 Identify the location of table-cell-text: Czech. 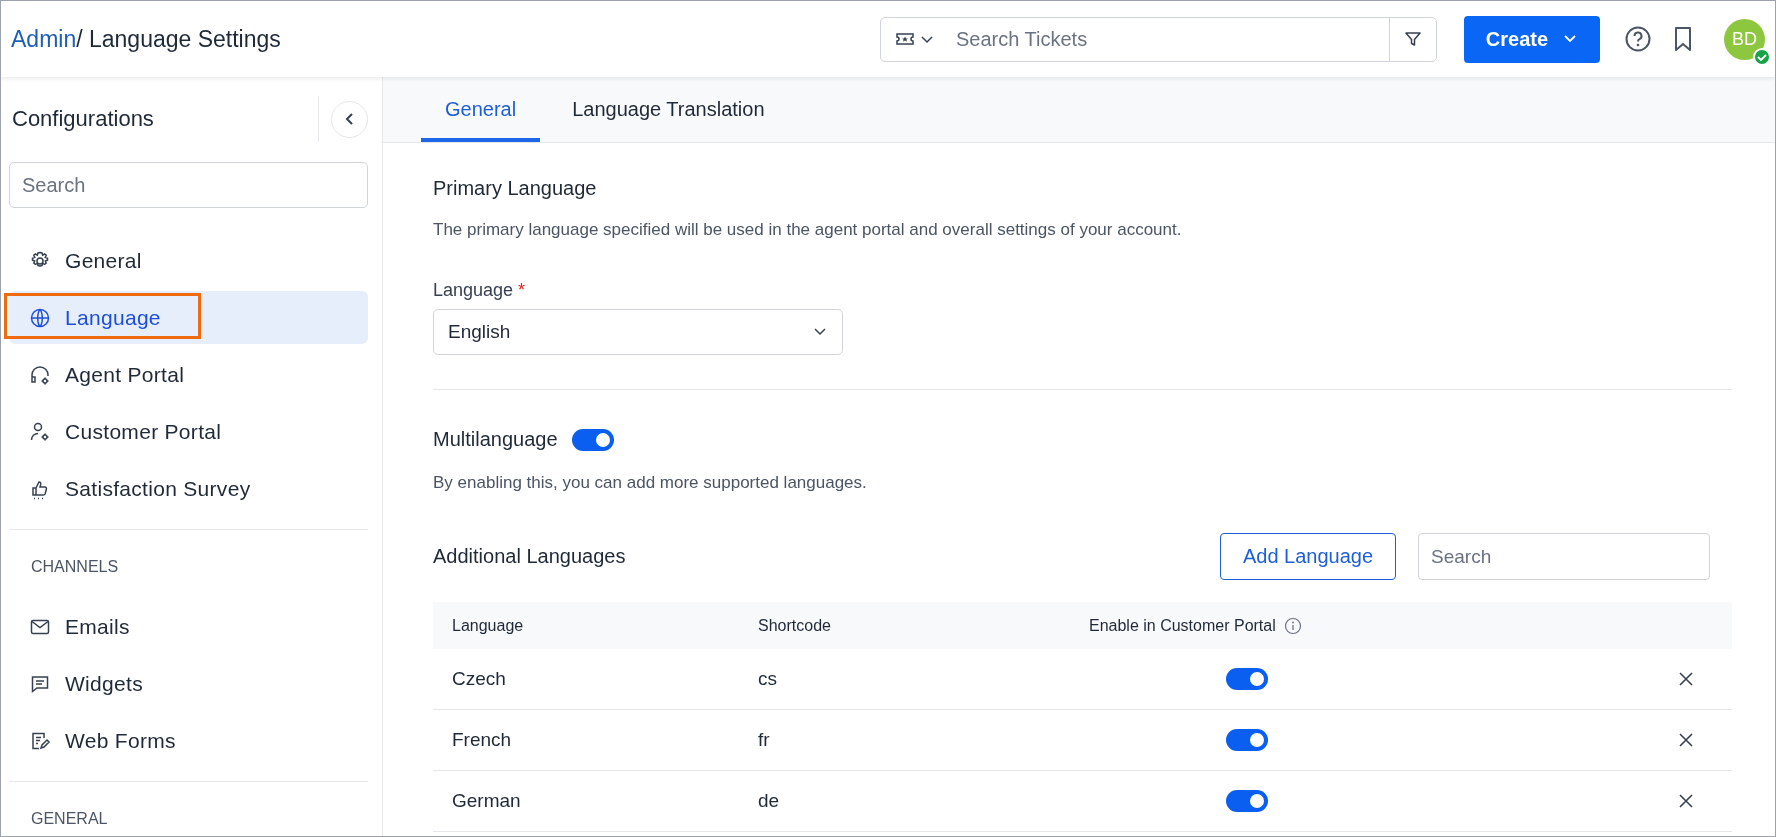
(479, 679).